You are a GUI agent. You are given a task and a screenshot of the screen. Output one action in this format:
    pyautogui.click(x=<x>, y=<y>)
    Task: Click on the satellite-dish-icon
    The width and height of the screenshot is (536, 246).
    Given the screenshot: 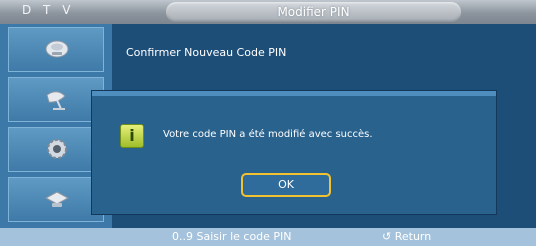 What is the action you would take?
    pyautogui.click(x=56, y=100)
    